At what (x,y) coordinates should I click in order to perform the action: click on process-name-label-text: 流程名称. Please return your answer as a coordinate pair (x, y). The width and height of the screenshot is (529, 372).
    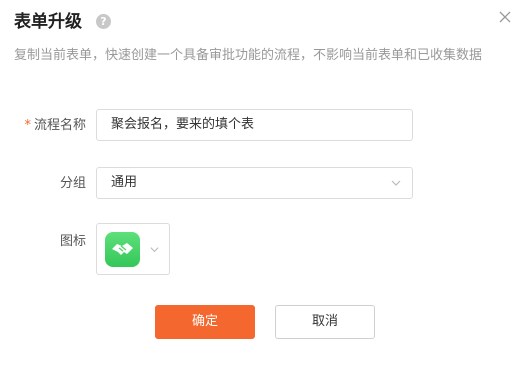
    Looking at the image, I should click on (59, 125).